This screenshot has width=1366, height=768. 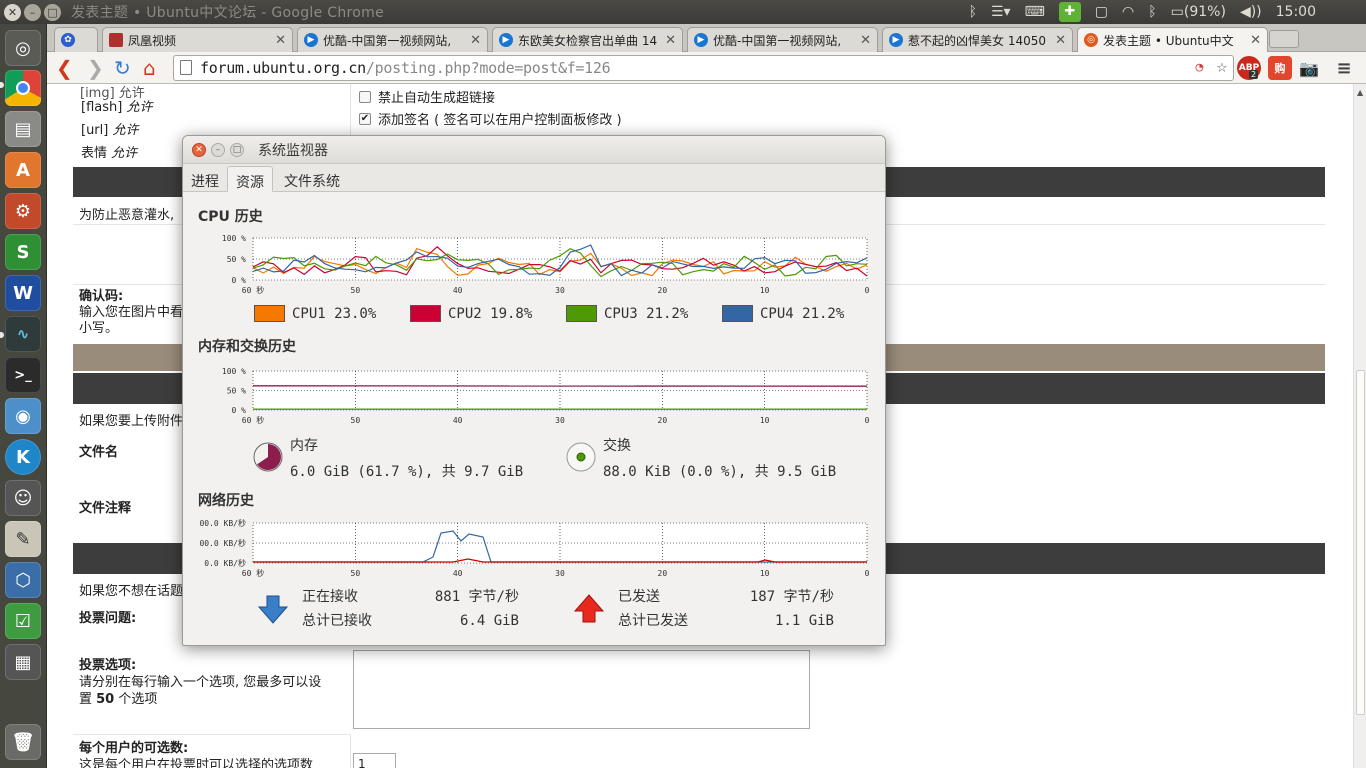 I want to click on option-disable-links: 禁止自动生成超链接, so click(x=427, y=96).